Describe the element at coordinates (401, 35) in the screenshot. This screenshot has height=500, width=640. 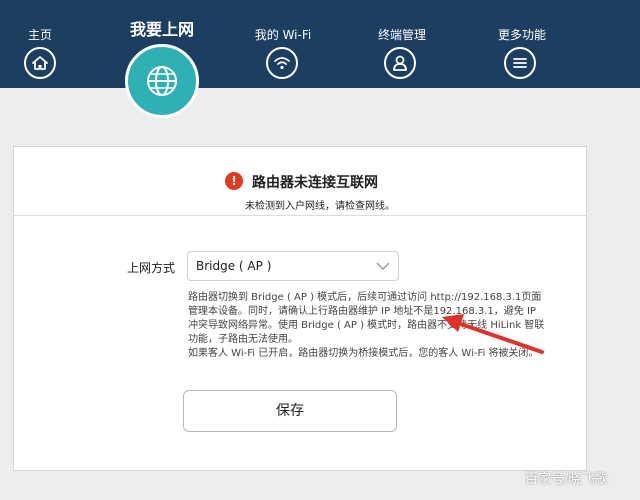
I see `nav-label-devices: 终端管理` at that location.